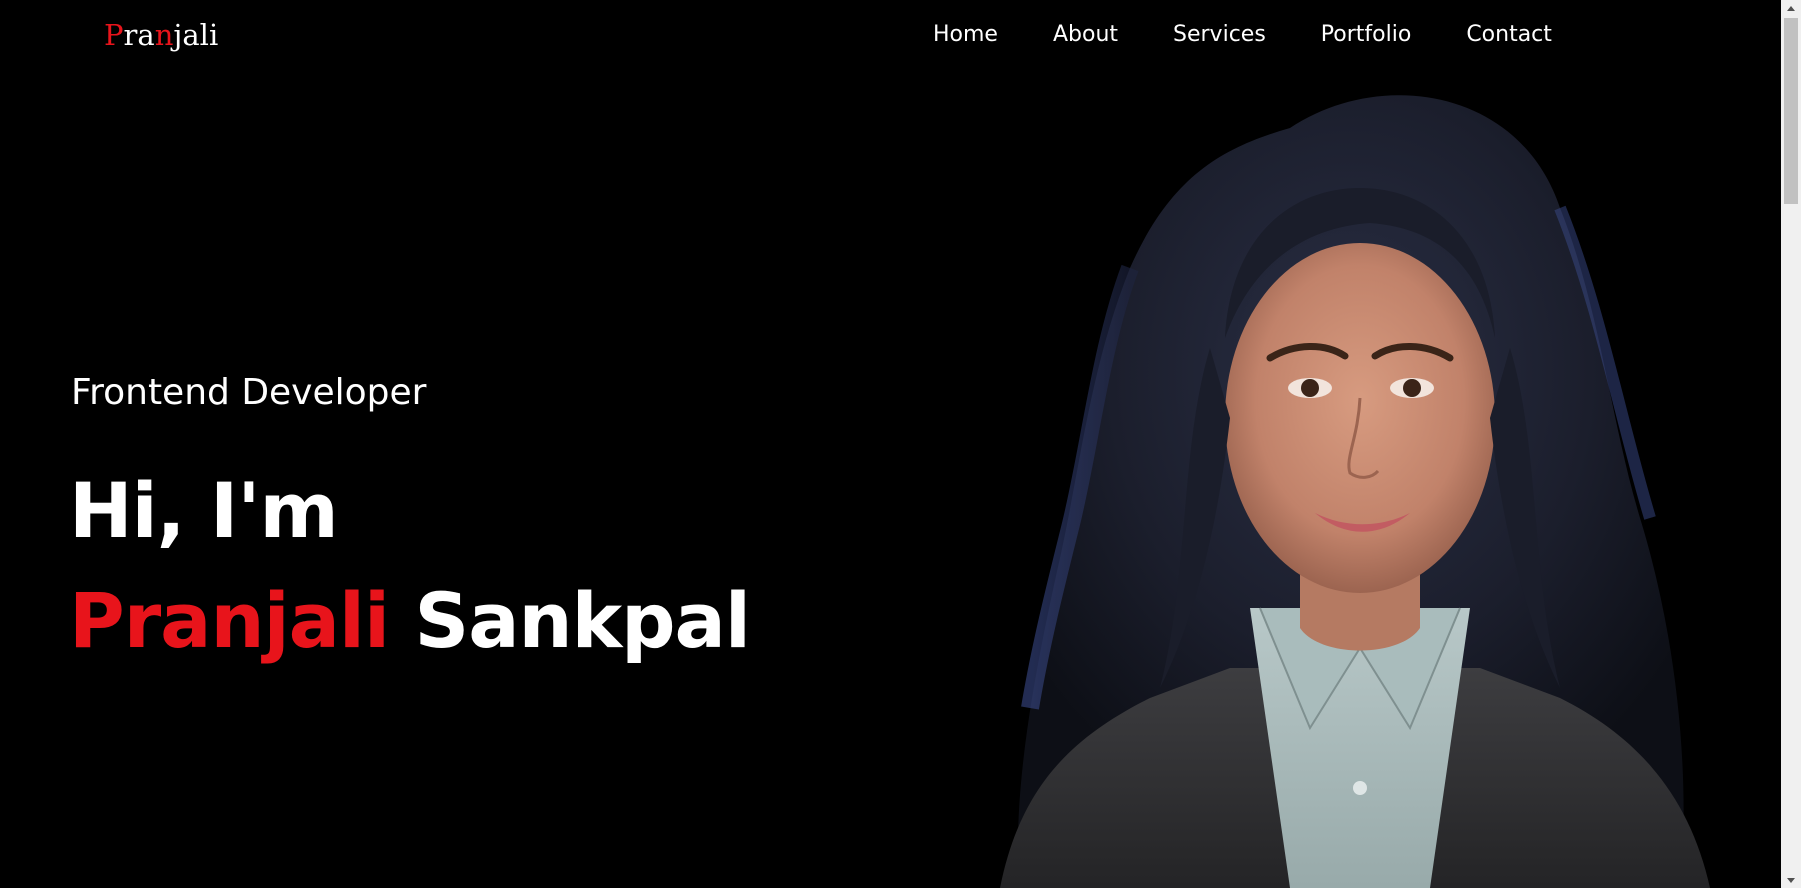  Describe the element at coordinates (1366, 34) in the screenshot. I see `nav-portfolio: Portfolio` at that location.